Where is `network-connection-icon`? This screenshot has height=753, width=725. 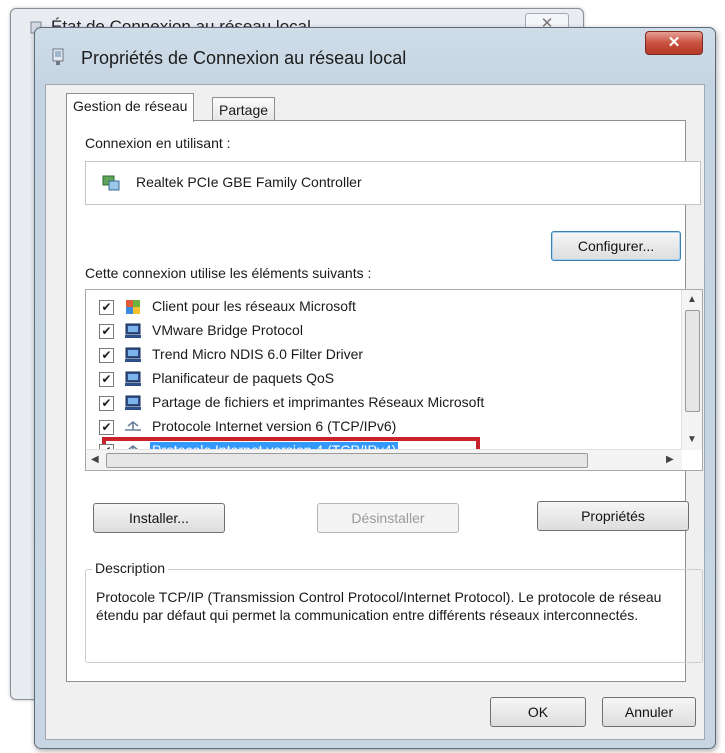 network-connection-icon is located at coordinates (58, 56).